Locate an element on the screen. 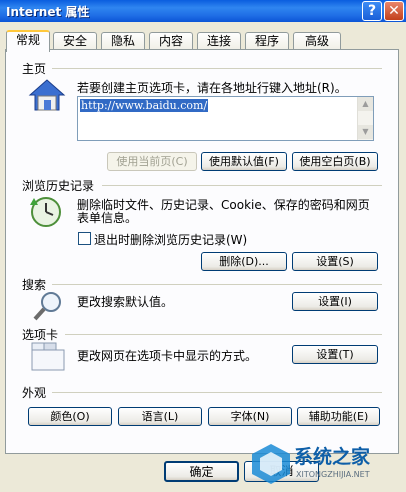  accessibility-button: 辅助功能(E) is located at coordinates (338, 416).